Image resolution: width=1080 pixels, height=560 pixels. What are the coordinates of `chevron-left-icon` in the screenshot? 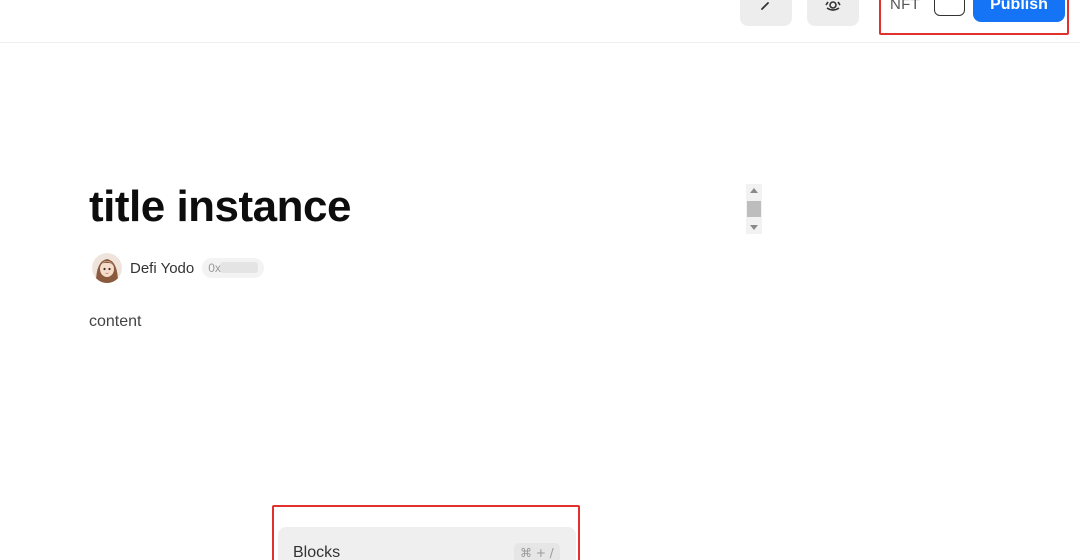 It's located at (766, 9).